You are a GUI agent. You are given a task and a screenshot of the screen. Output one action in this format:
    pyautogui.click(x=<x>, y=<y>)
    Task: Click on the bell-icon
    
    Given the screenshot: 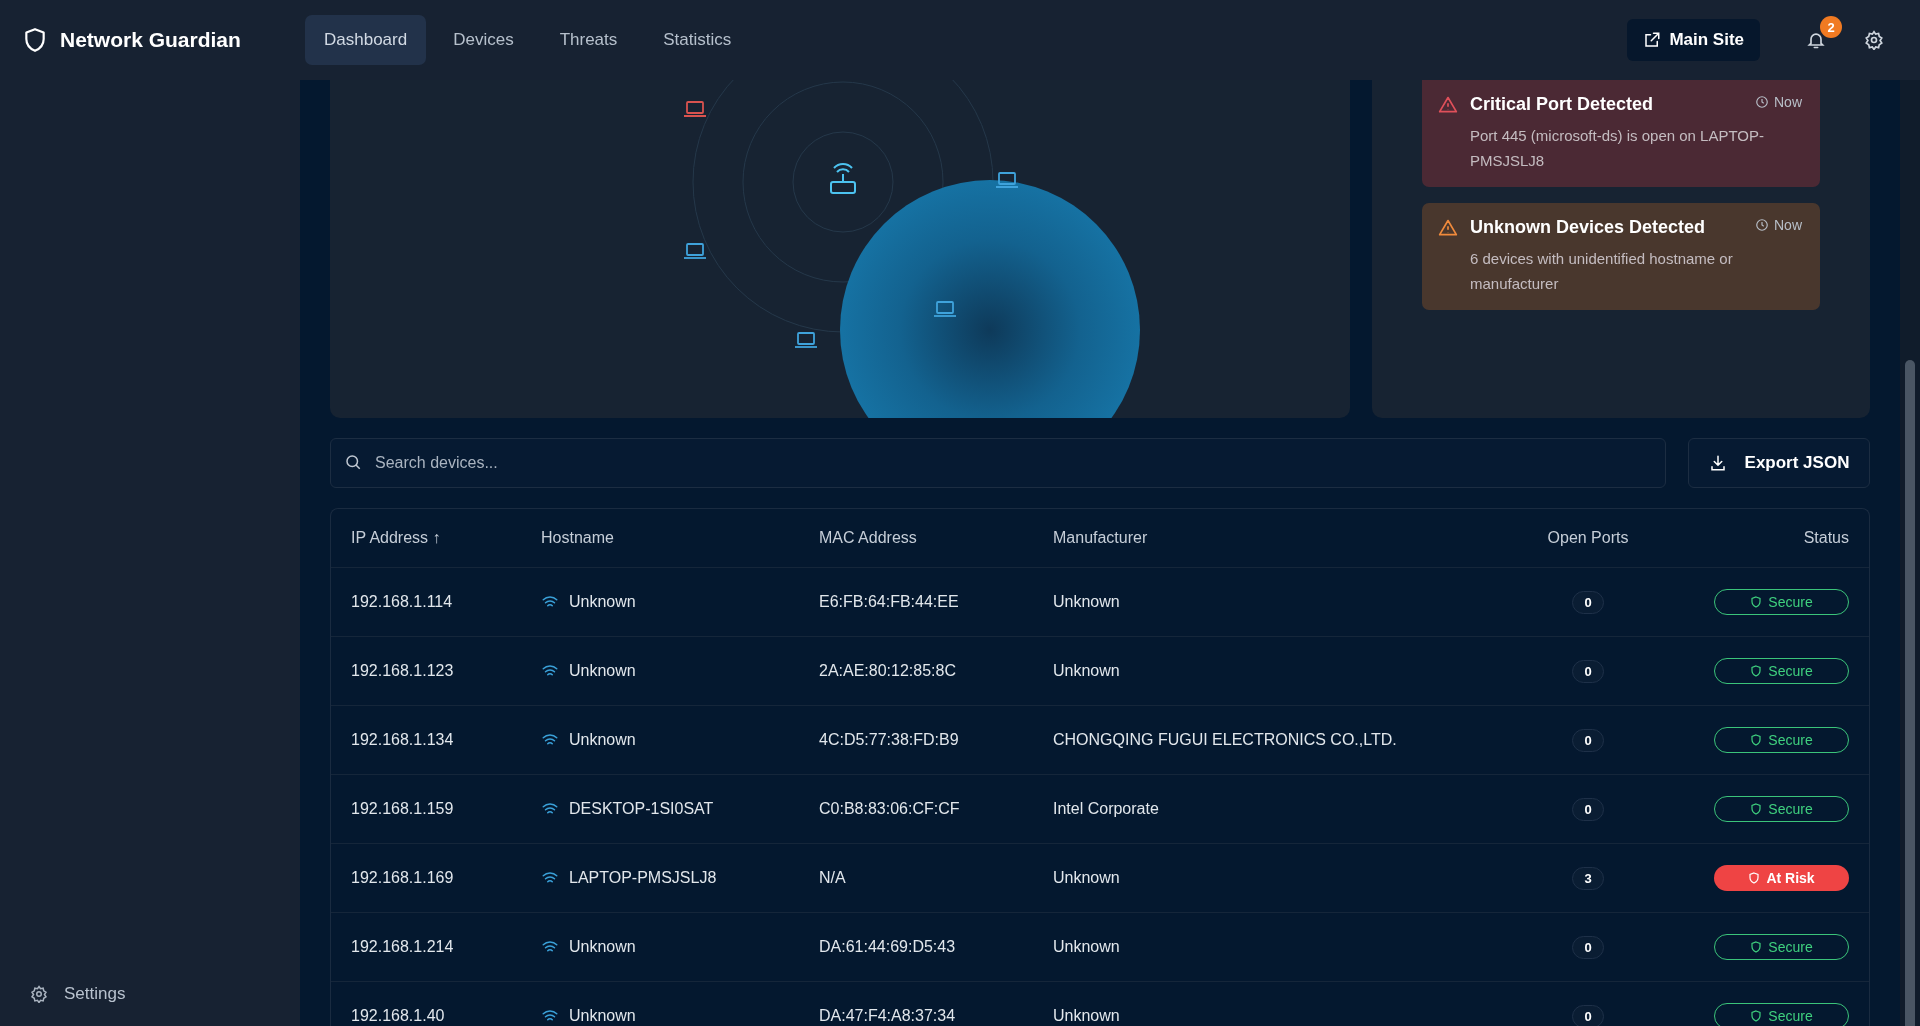 What is the action you would take?
    pyautogui.click(x=1816, y=40)
    